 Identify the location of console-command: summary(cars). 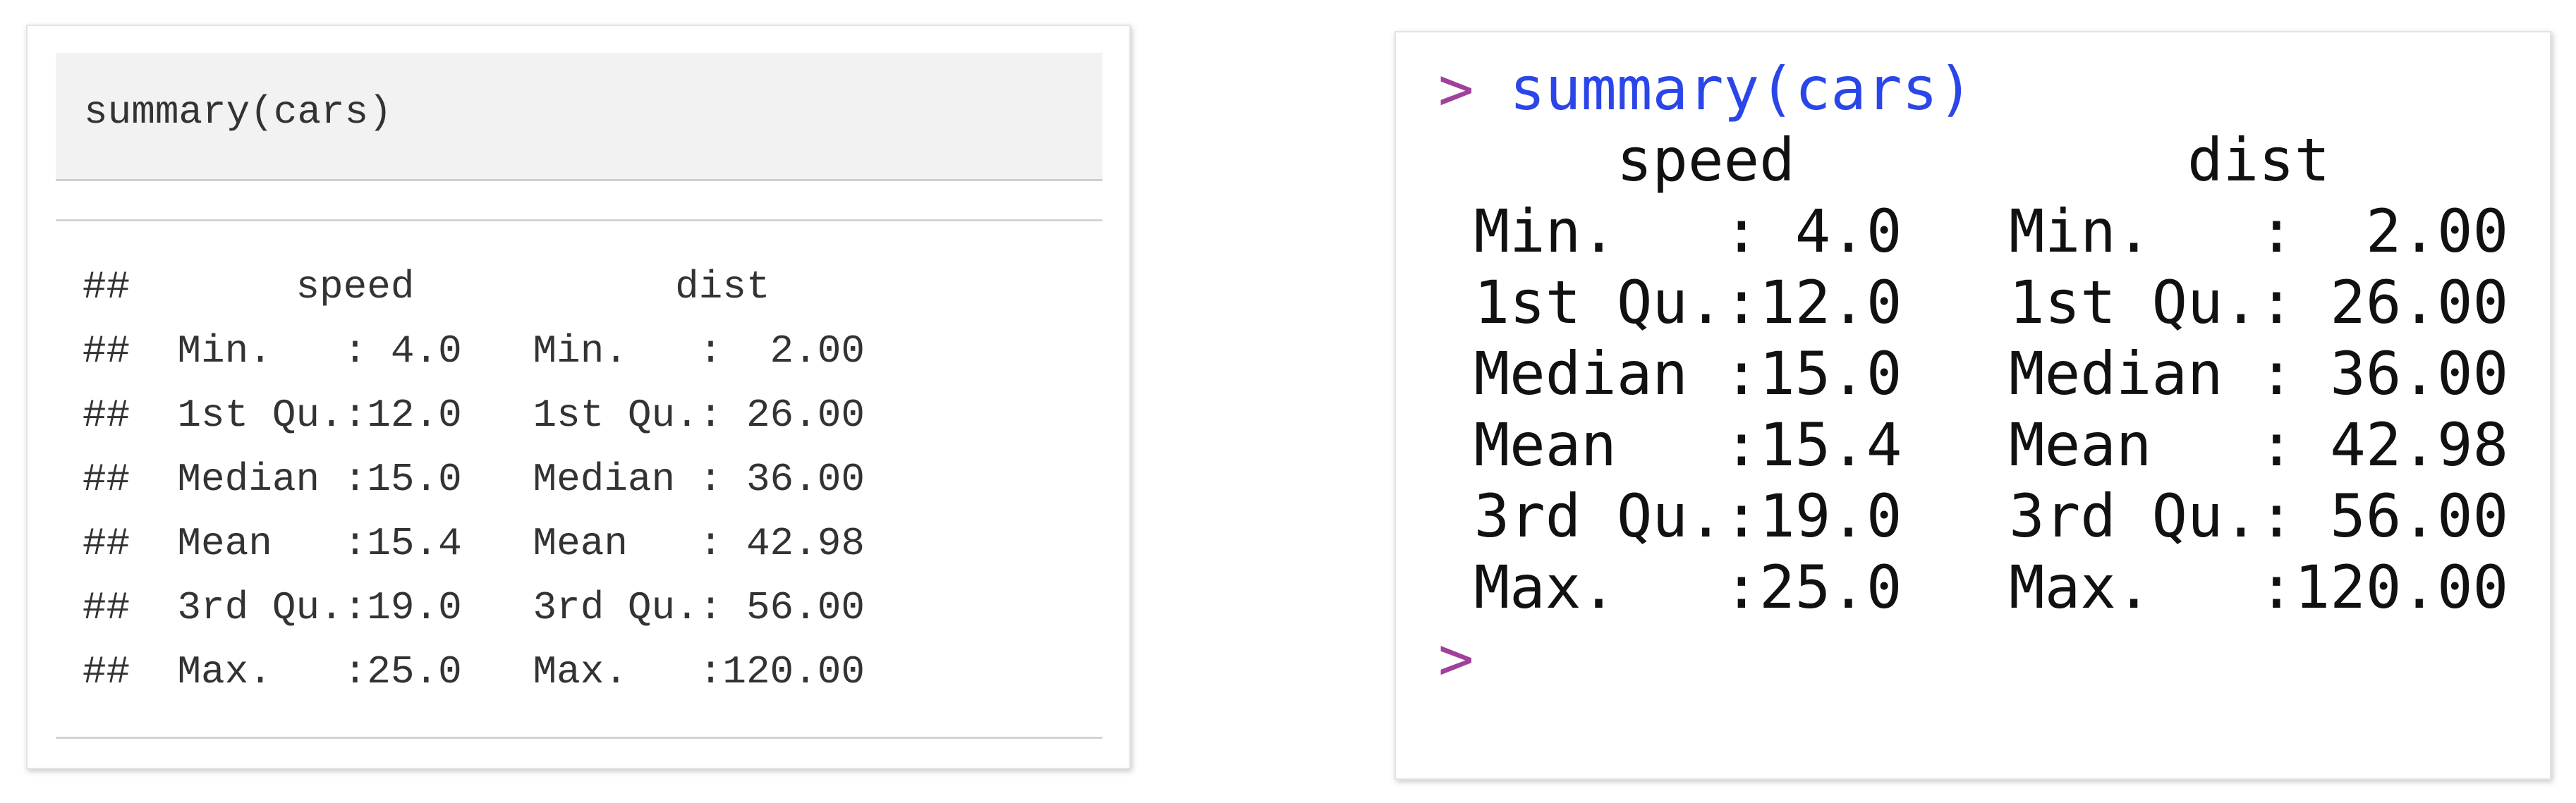
(1741, 88).